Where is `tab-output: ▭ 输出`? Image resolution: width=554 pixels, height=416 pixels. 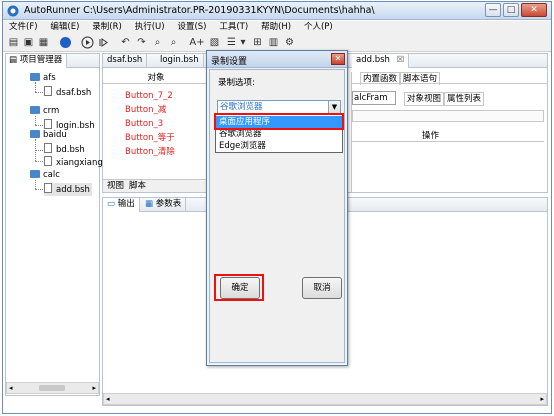
tab-output: ▭ 输出 is located at coordinates (121, 205).